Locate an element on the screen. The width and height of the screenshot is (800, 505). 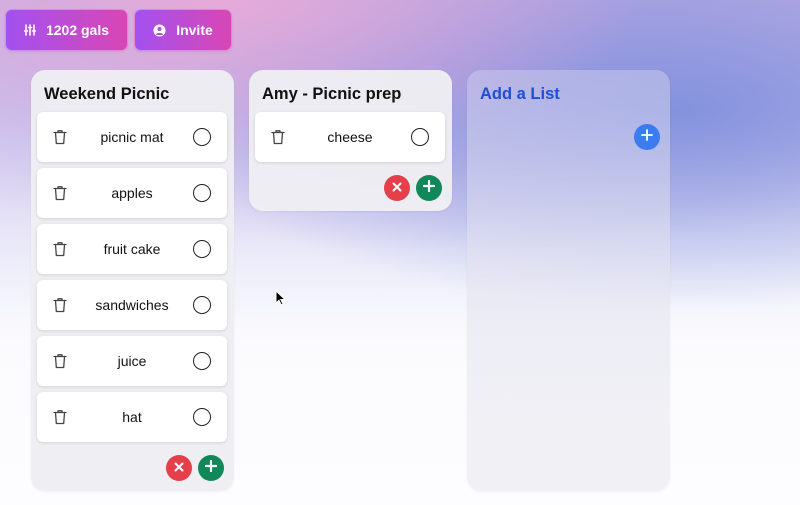
sliders-icon is located at coordinates (29, 30).